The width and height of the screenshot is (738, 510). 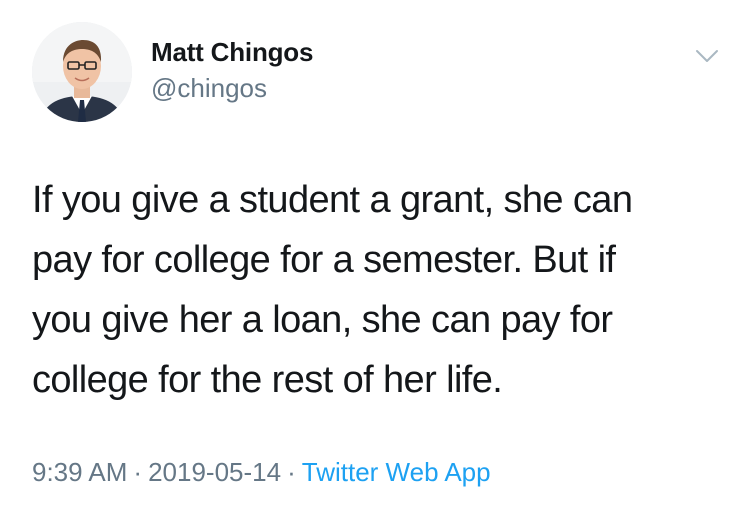 I want to click on author-handle: @chingos, so click(x=232, y=88).